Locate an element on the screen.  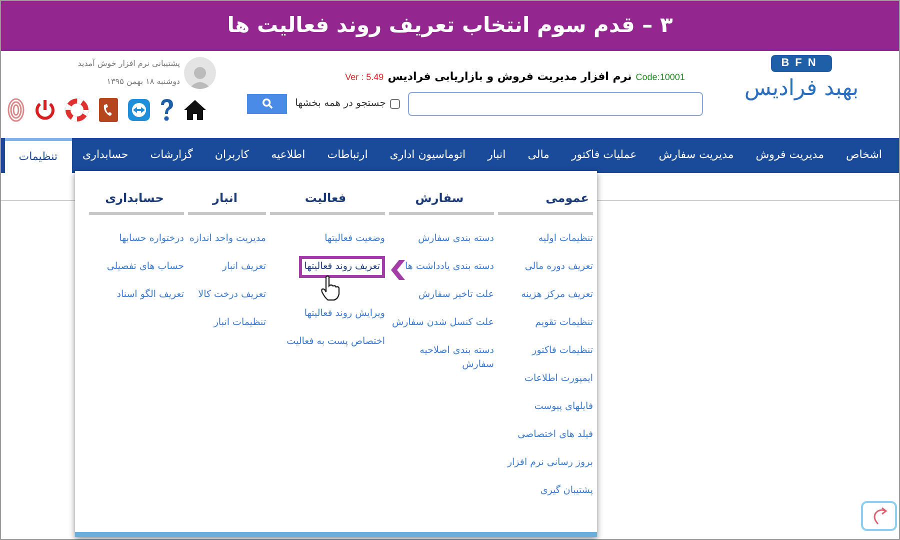
menu-item: تعریف مرکز هزینه is located at coordinates (557, 295).